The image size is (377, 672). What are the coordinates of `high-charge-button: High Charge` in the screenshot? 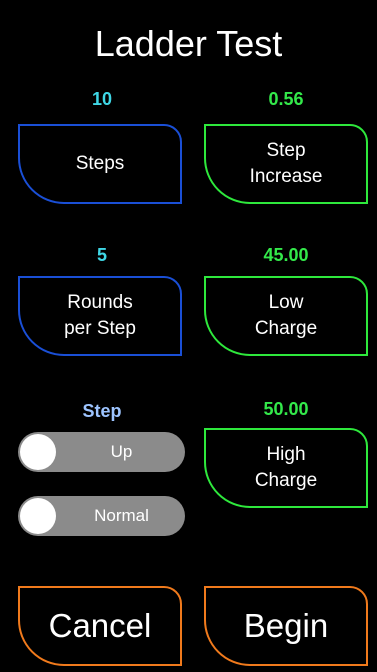 It's located at (286, 468).